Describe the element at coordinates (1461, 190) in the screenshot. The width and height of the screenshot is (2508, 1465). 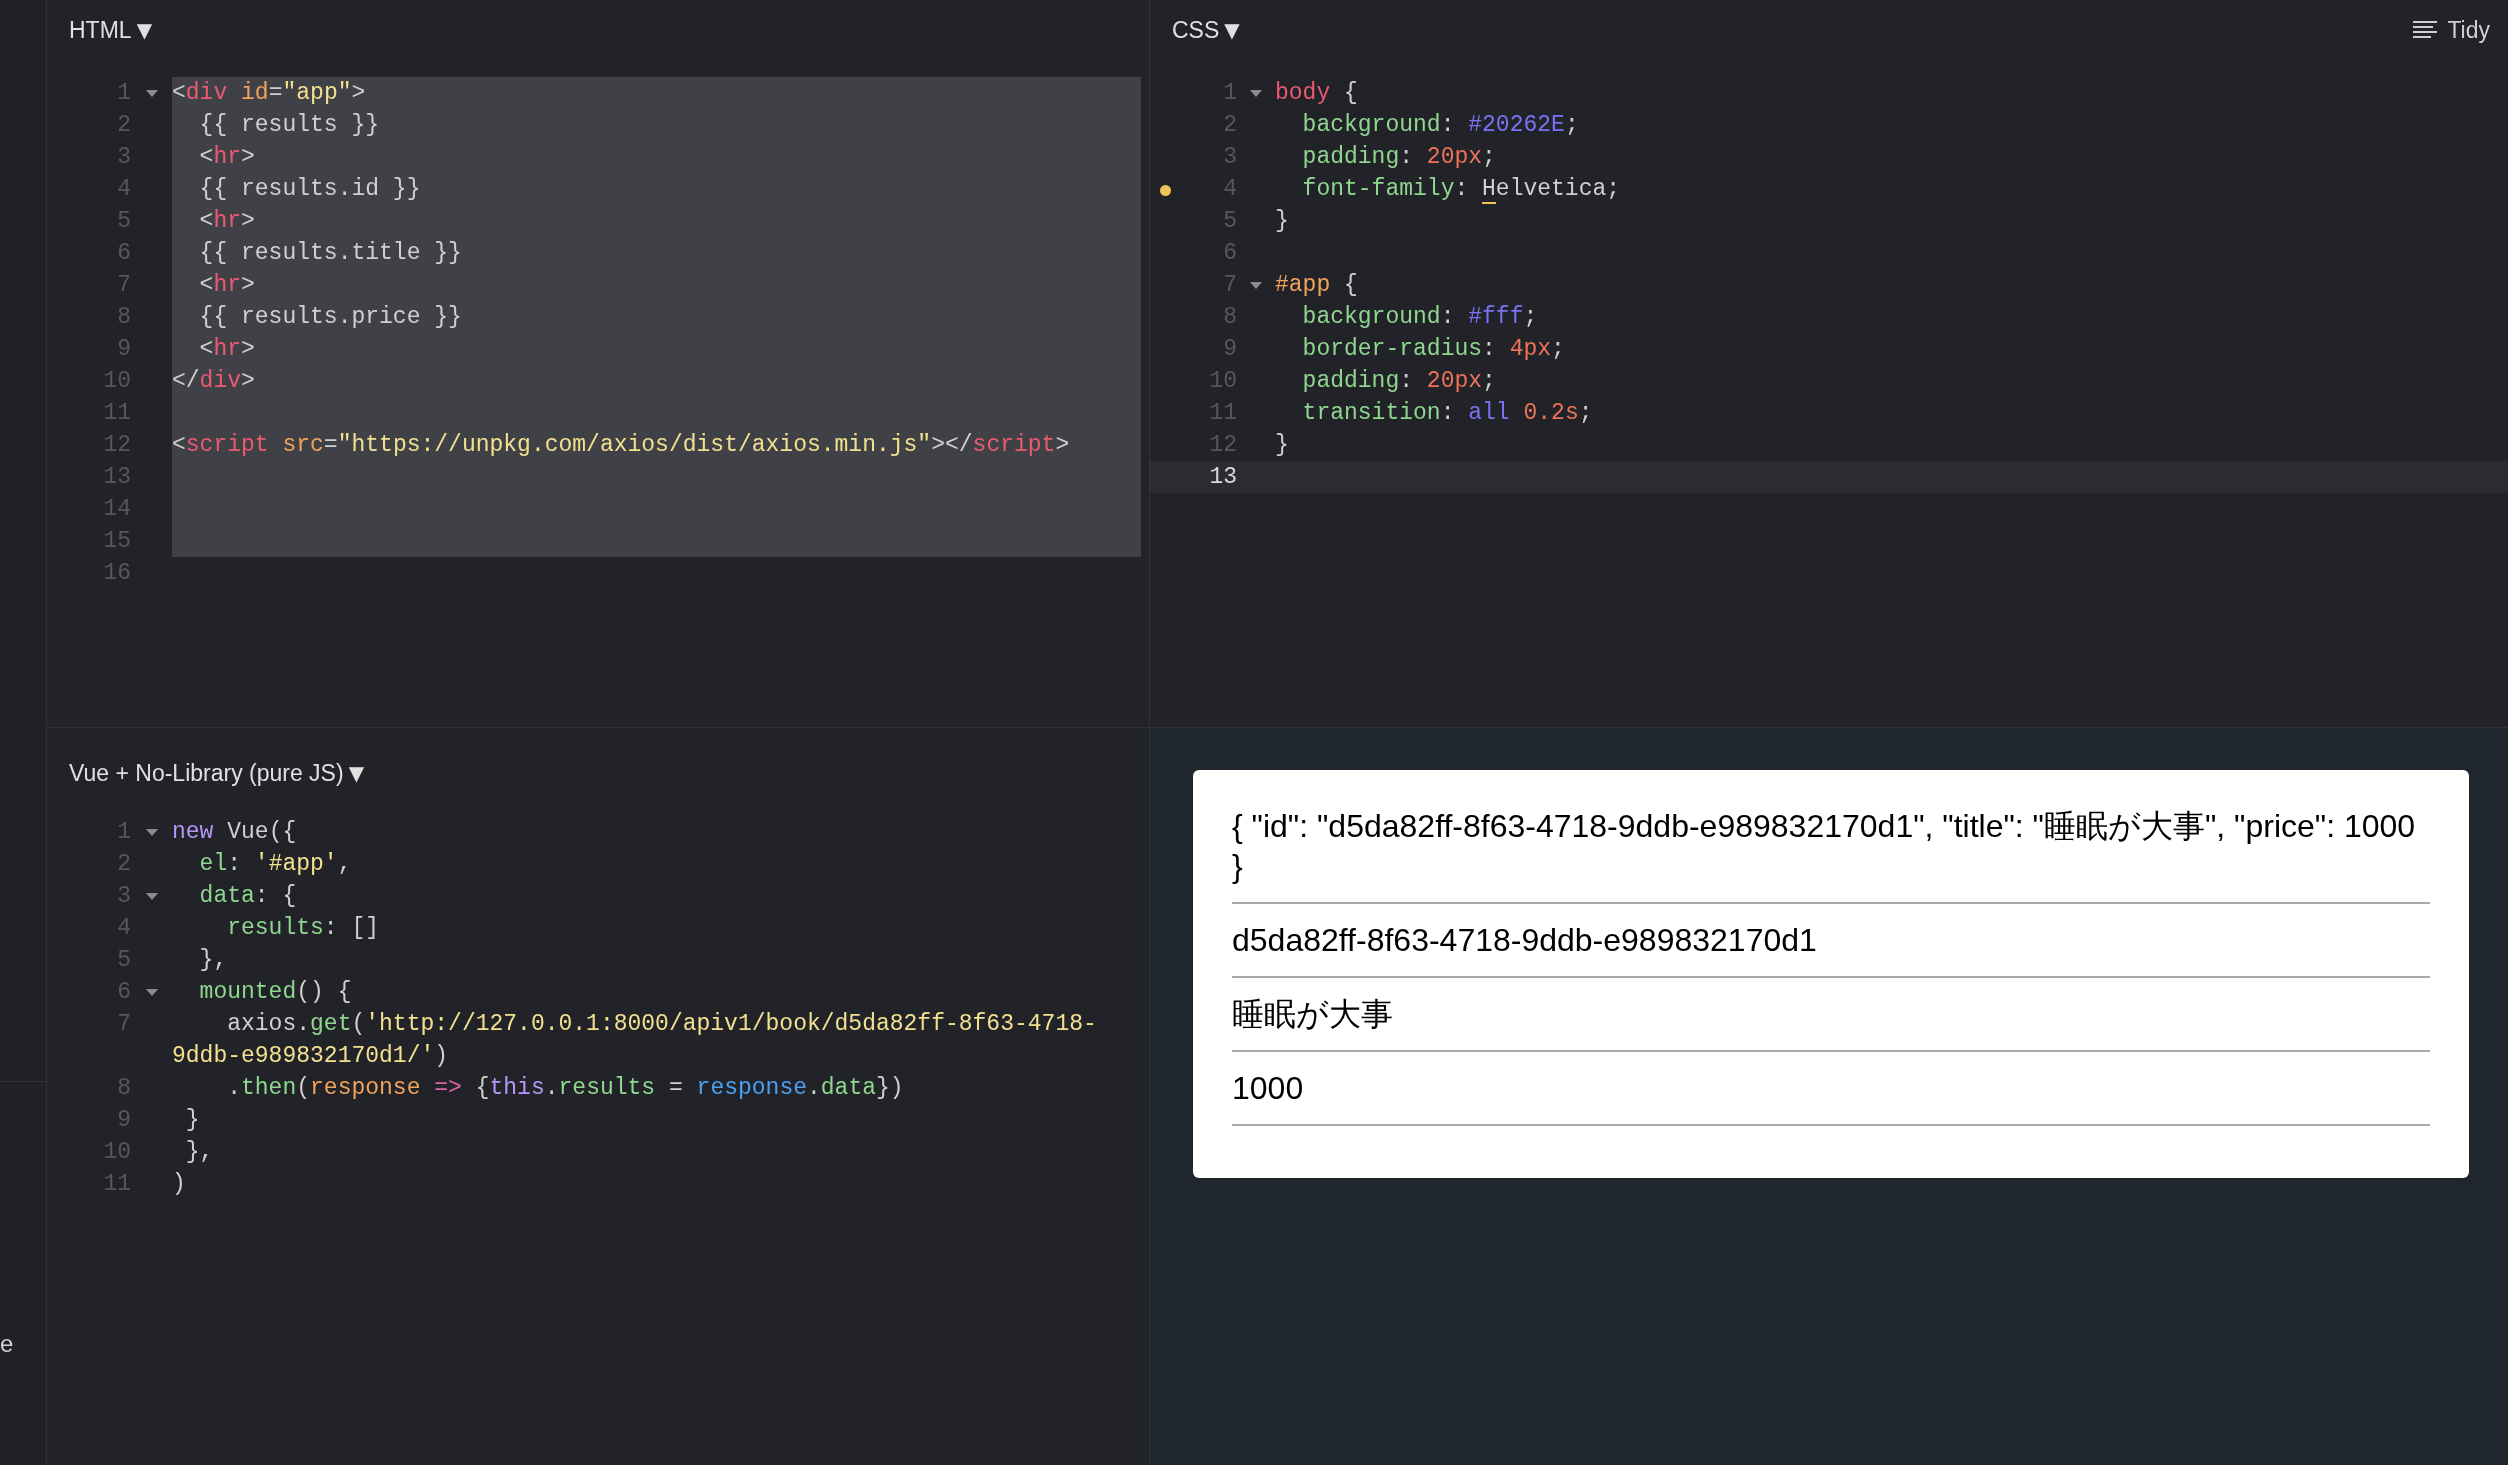
I see `code-line: font-family: Helvetica;` at that location.